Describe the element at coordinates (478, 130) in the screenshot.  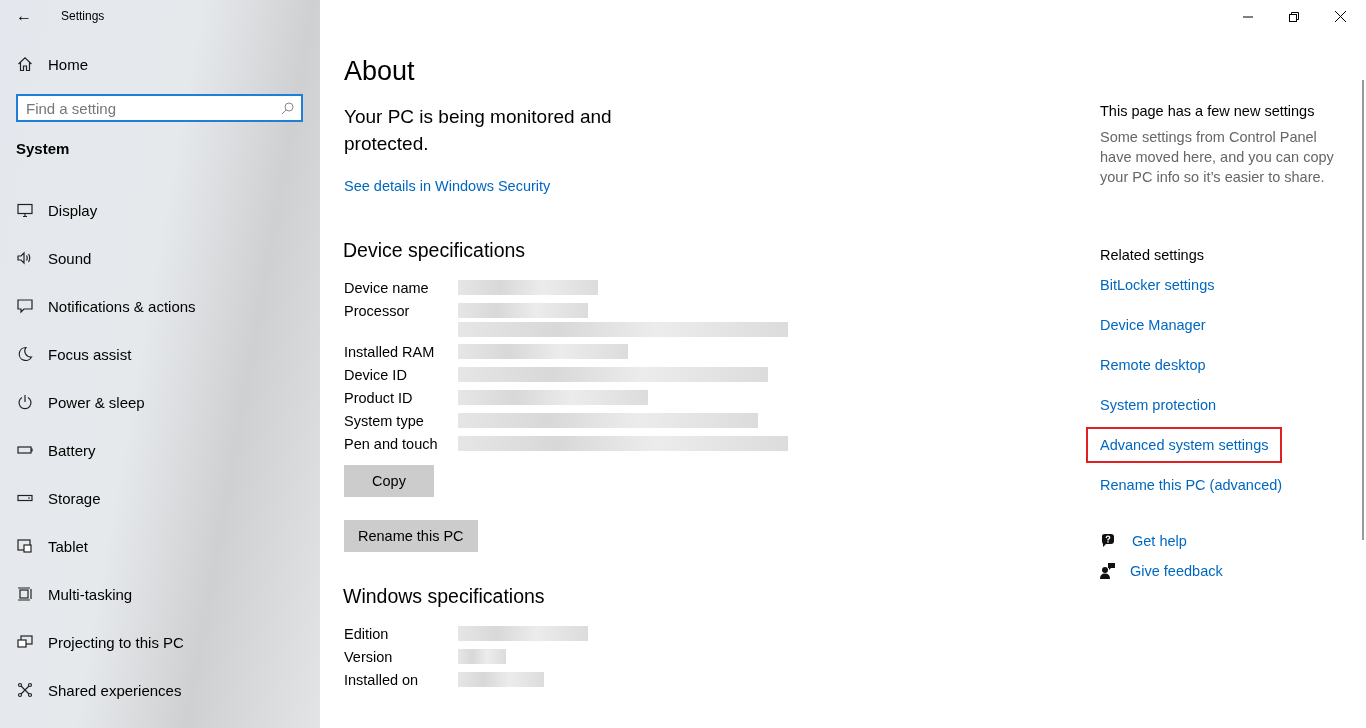
I see `security-status: Your PC is being monitored and protected.` at that location.